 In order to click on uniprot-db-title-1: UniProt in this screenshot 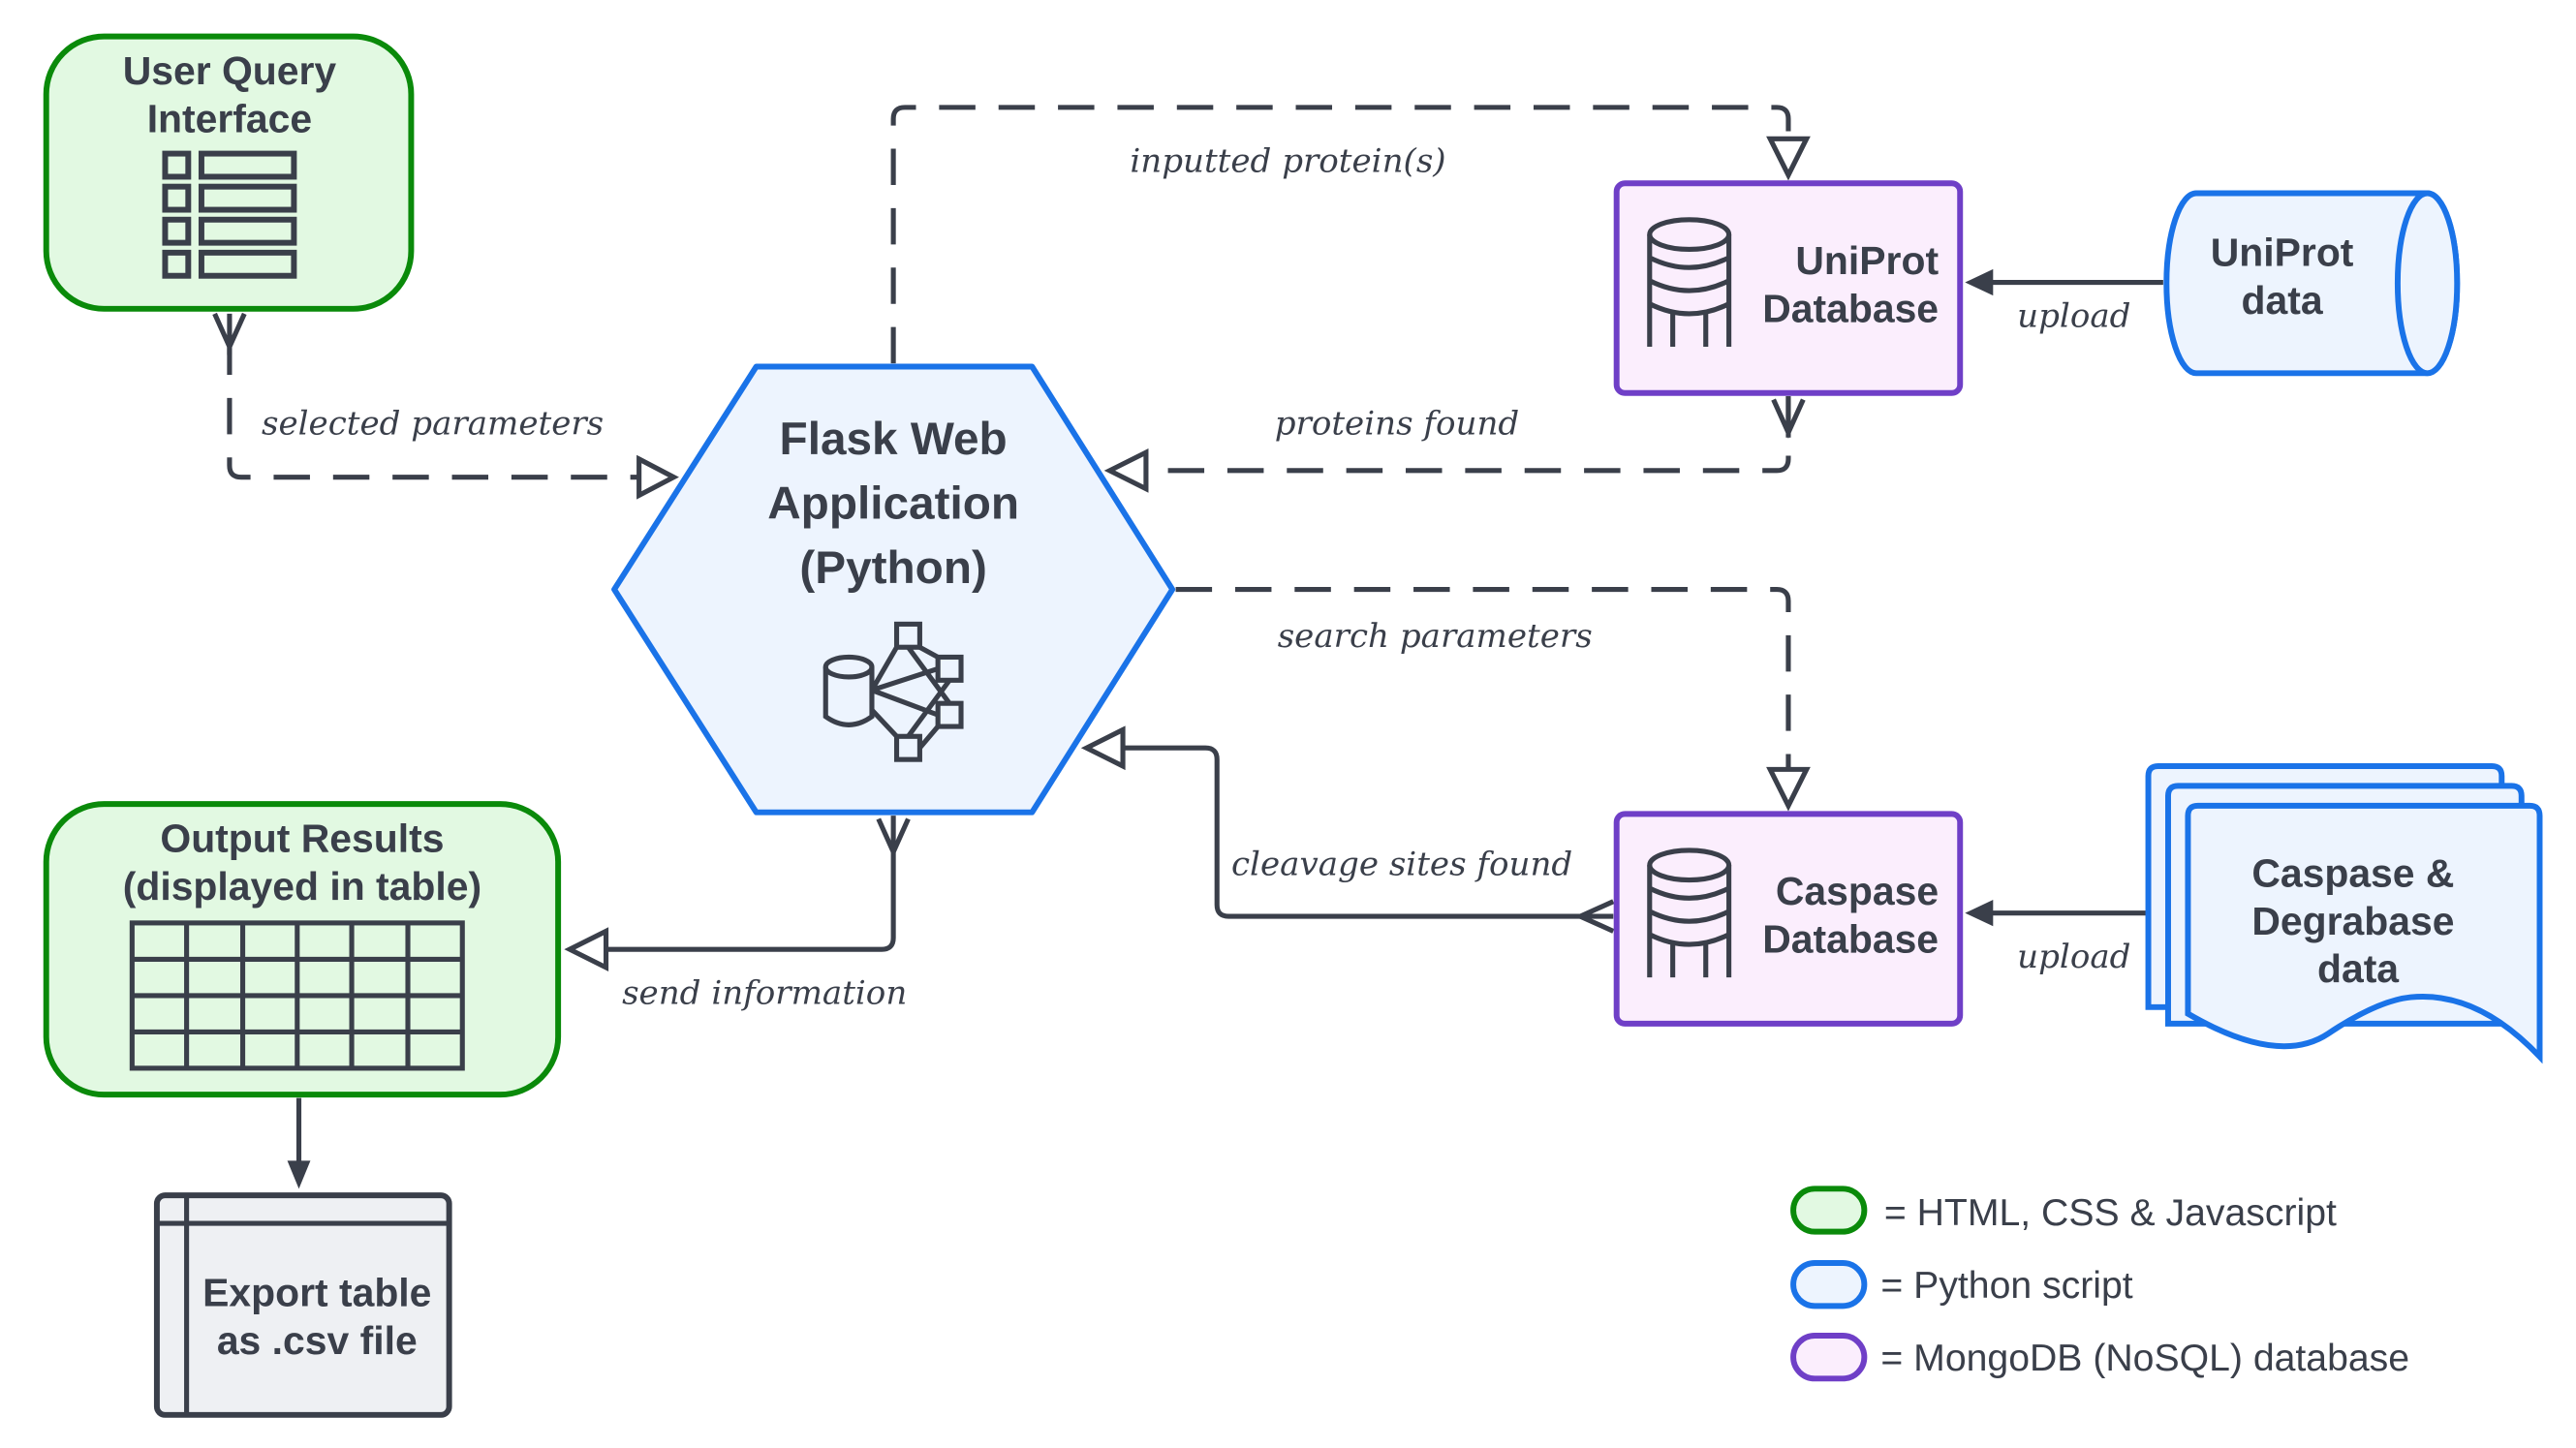, I will do `click(1867, 260)`.